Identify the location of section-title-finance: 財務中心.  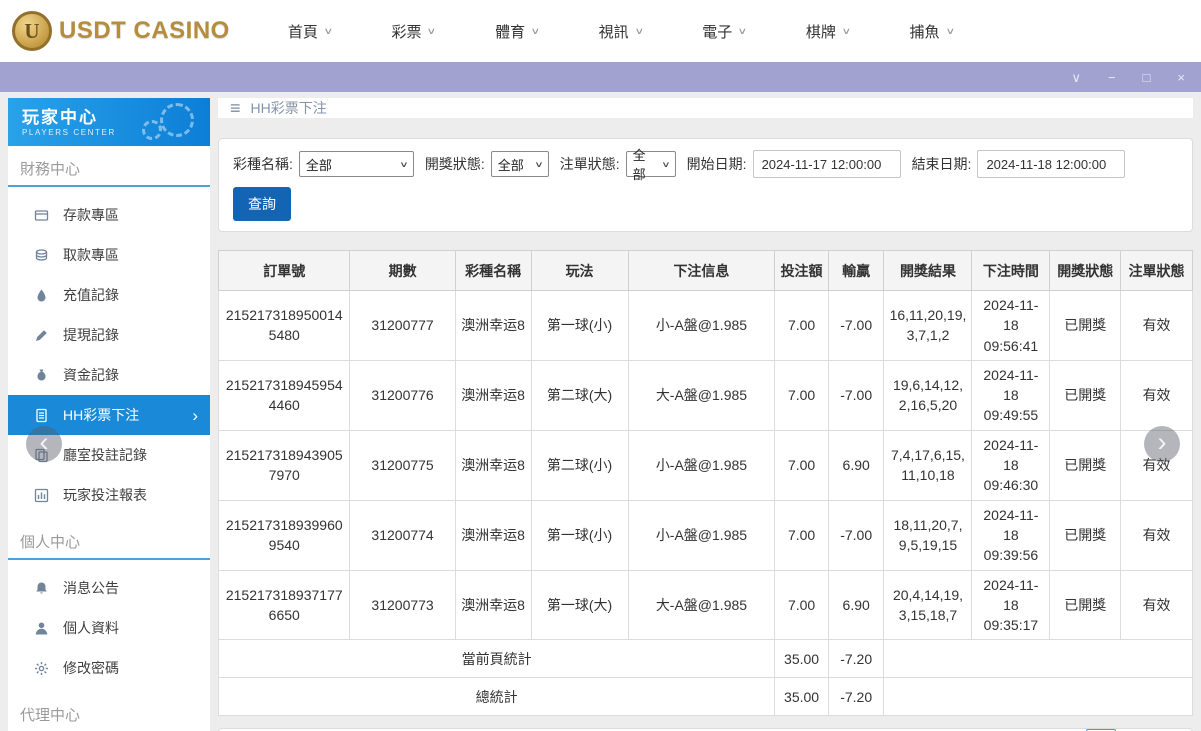
(109, 166).